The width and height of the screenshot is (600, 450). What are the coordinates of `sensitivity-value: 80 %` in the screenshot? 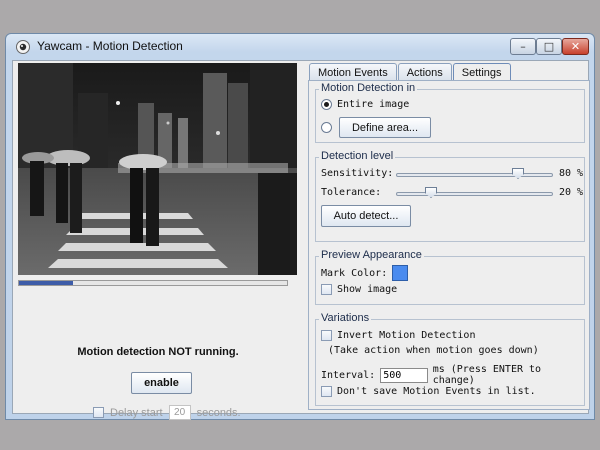 It's located at (571, 173).